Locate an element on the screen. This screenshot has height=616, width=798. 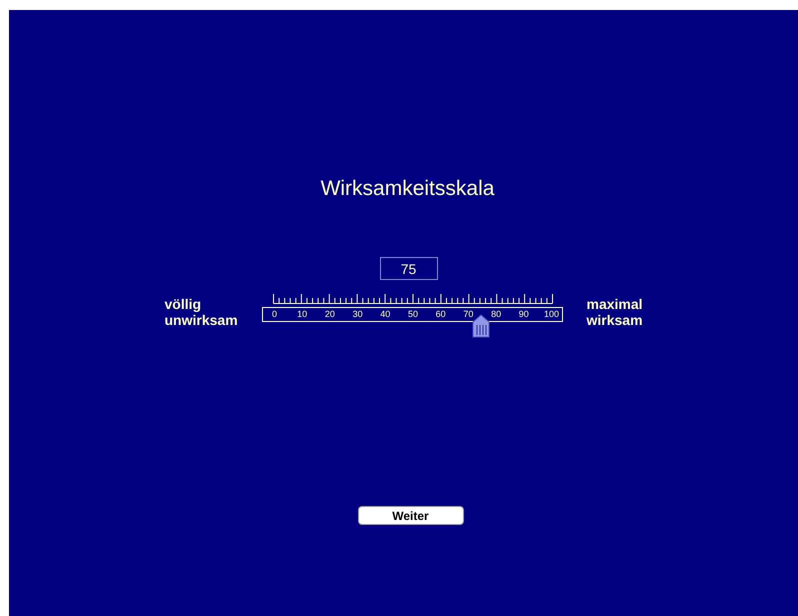
page-title: Wirksamkeitsskala is located at coordinates (407, 189).